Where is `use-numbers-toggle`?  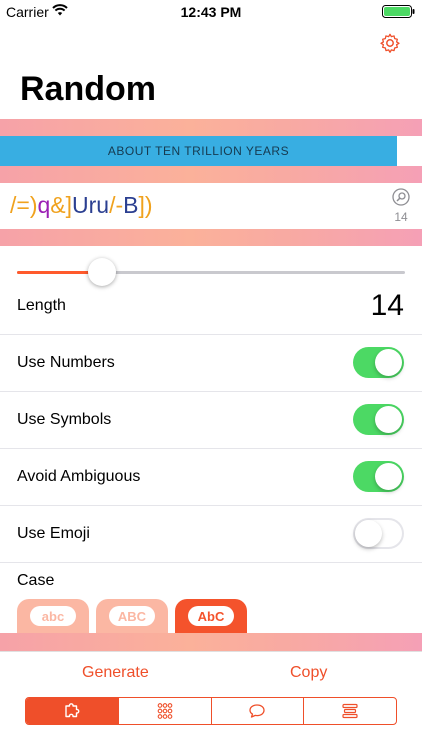
use-numbers-toggle is located at coordinates (378, 362).